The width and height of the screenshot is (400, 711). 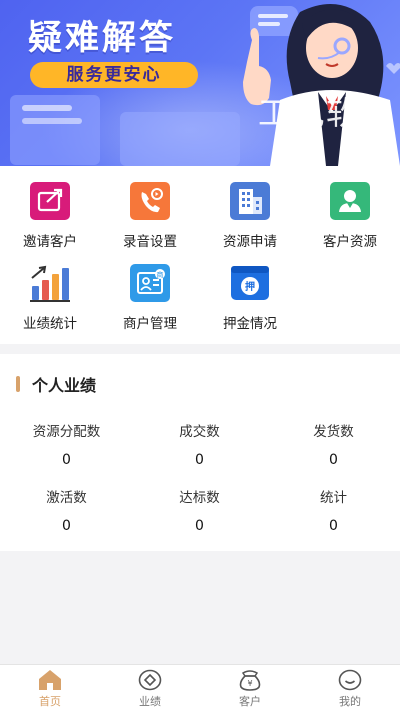 I want to click on tab-label: 首页, so click(x=50, y=701).